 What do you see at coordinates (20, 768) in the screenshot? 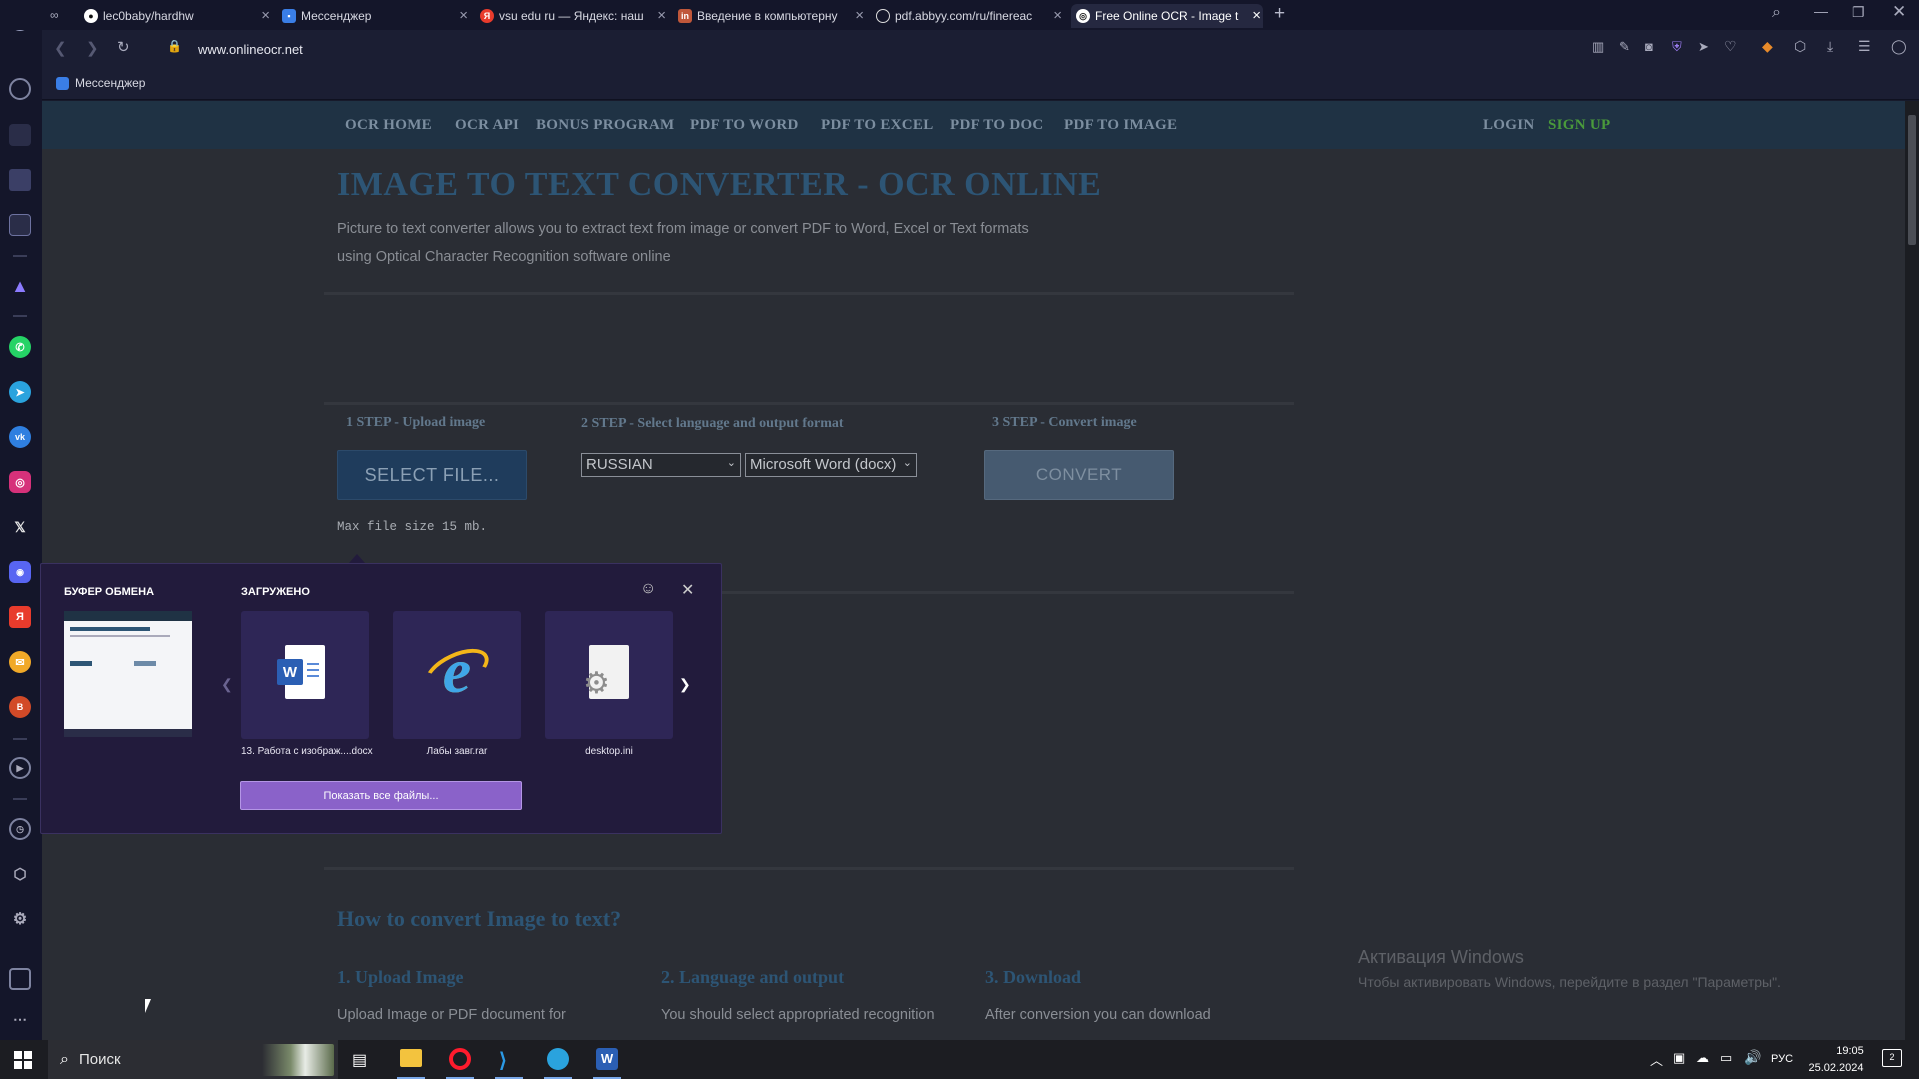
I see `player-icon: ▶` at bounding box center [20, 768].